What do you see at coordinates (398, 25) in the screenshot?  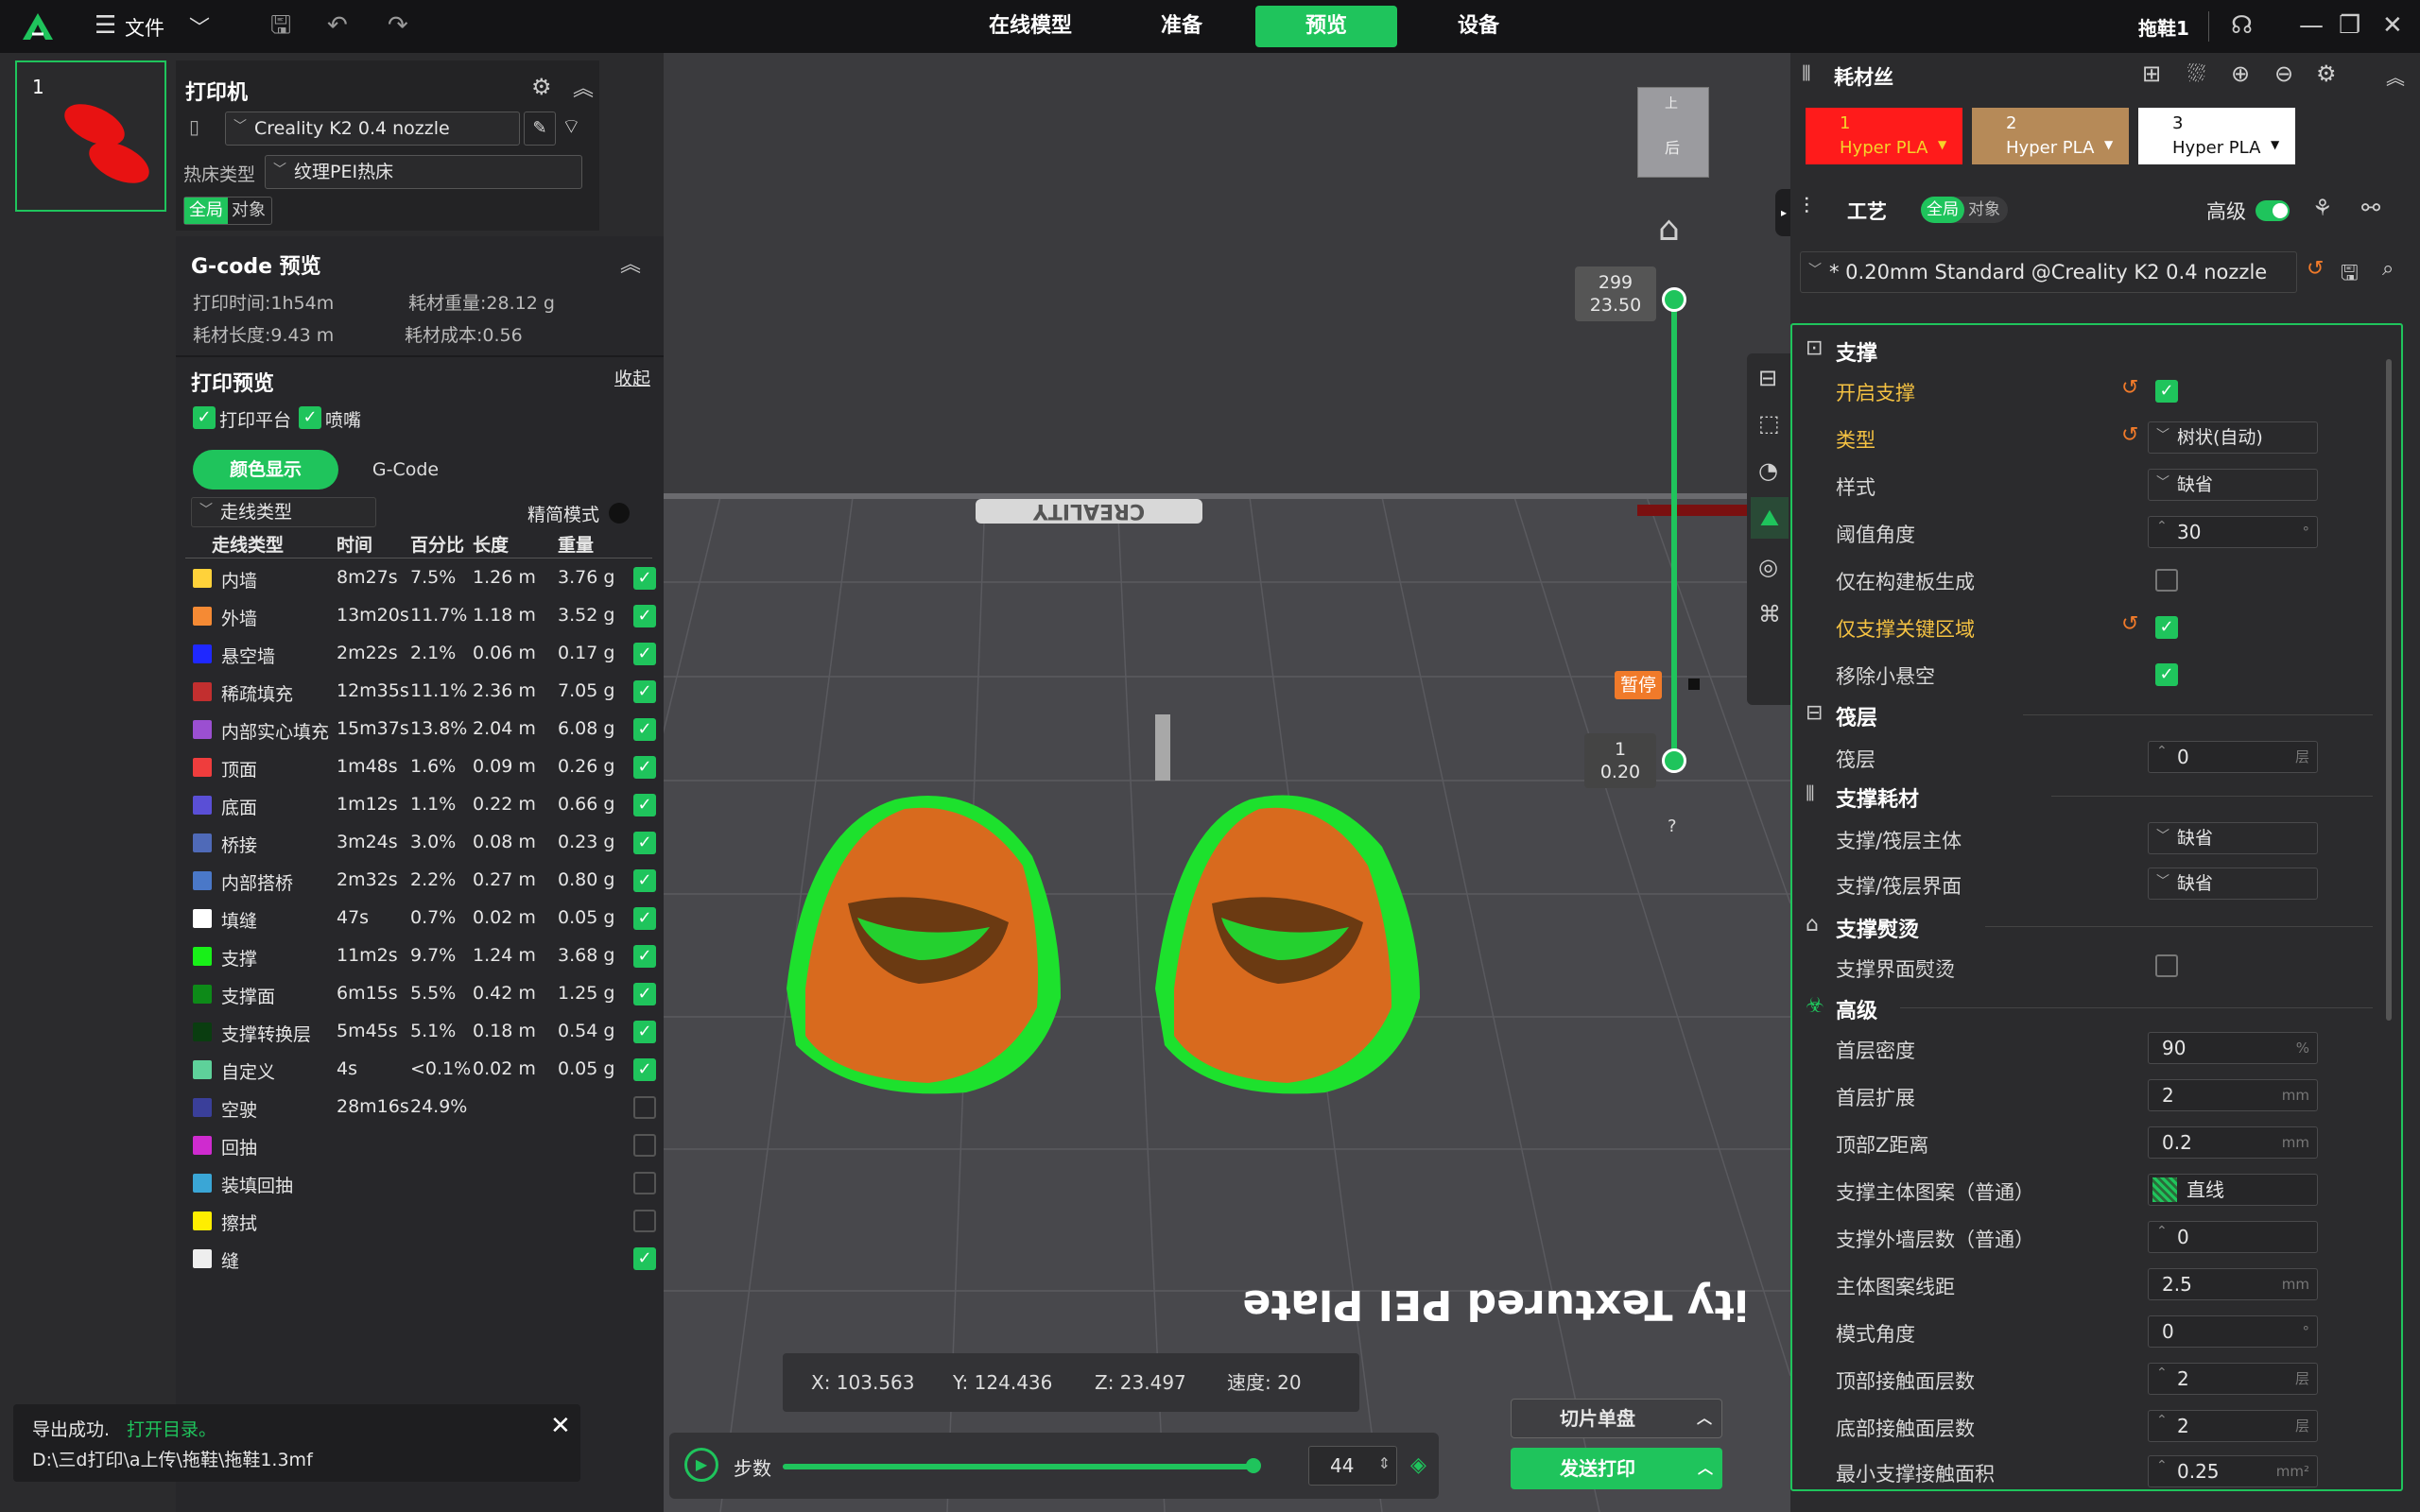 I see `redo-icon: ↷` at bounding box center [398, 25].